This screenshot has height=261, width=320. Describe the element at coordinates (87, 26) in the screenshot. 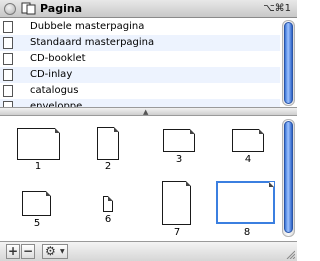

I see `master-label: Dubbele masterpagina` at that location.